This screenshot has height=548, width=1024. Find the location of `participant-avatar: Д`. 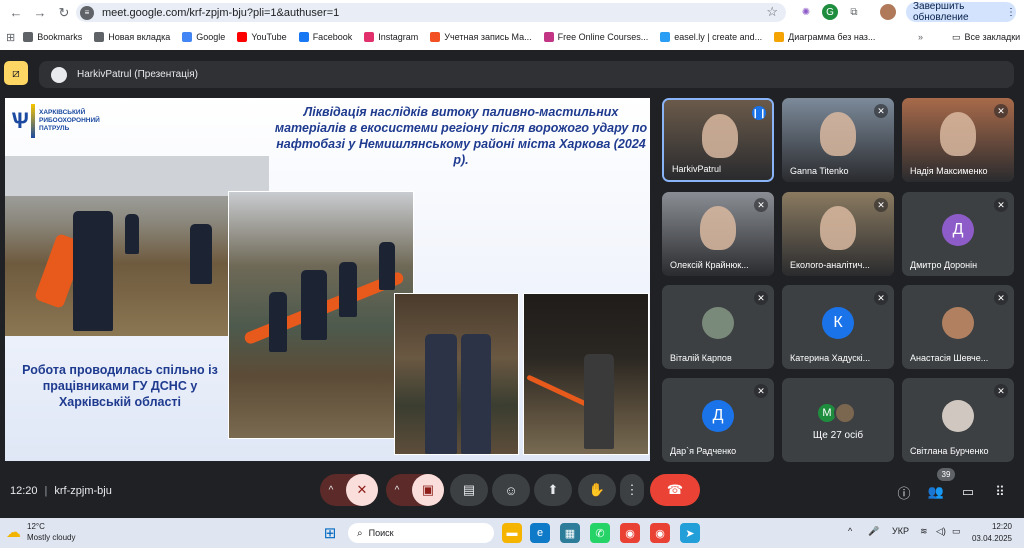

participant-avatar: Д is located at coordinates (958, 230).